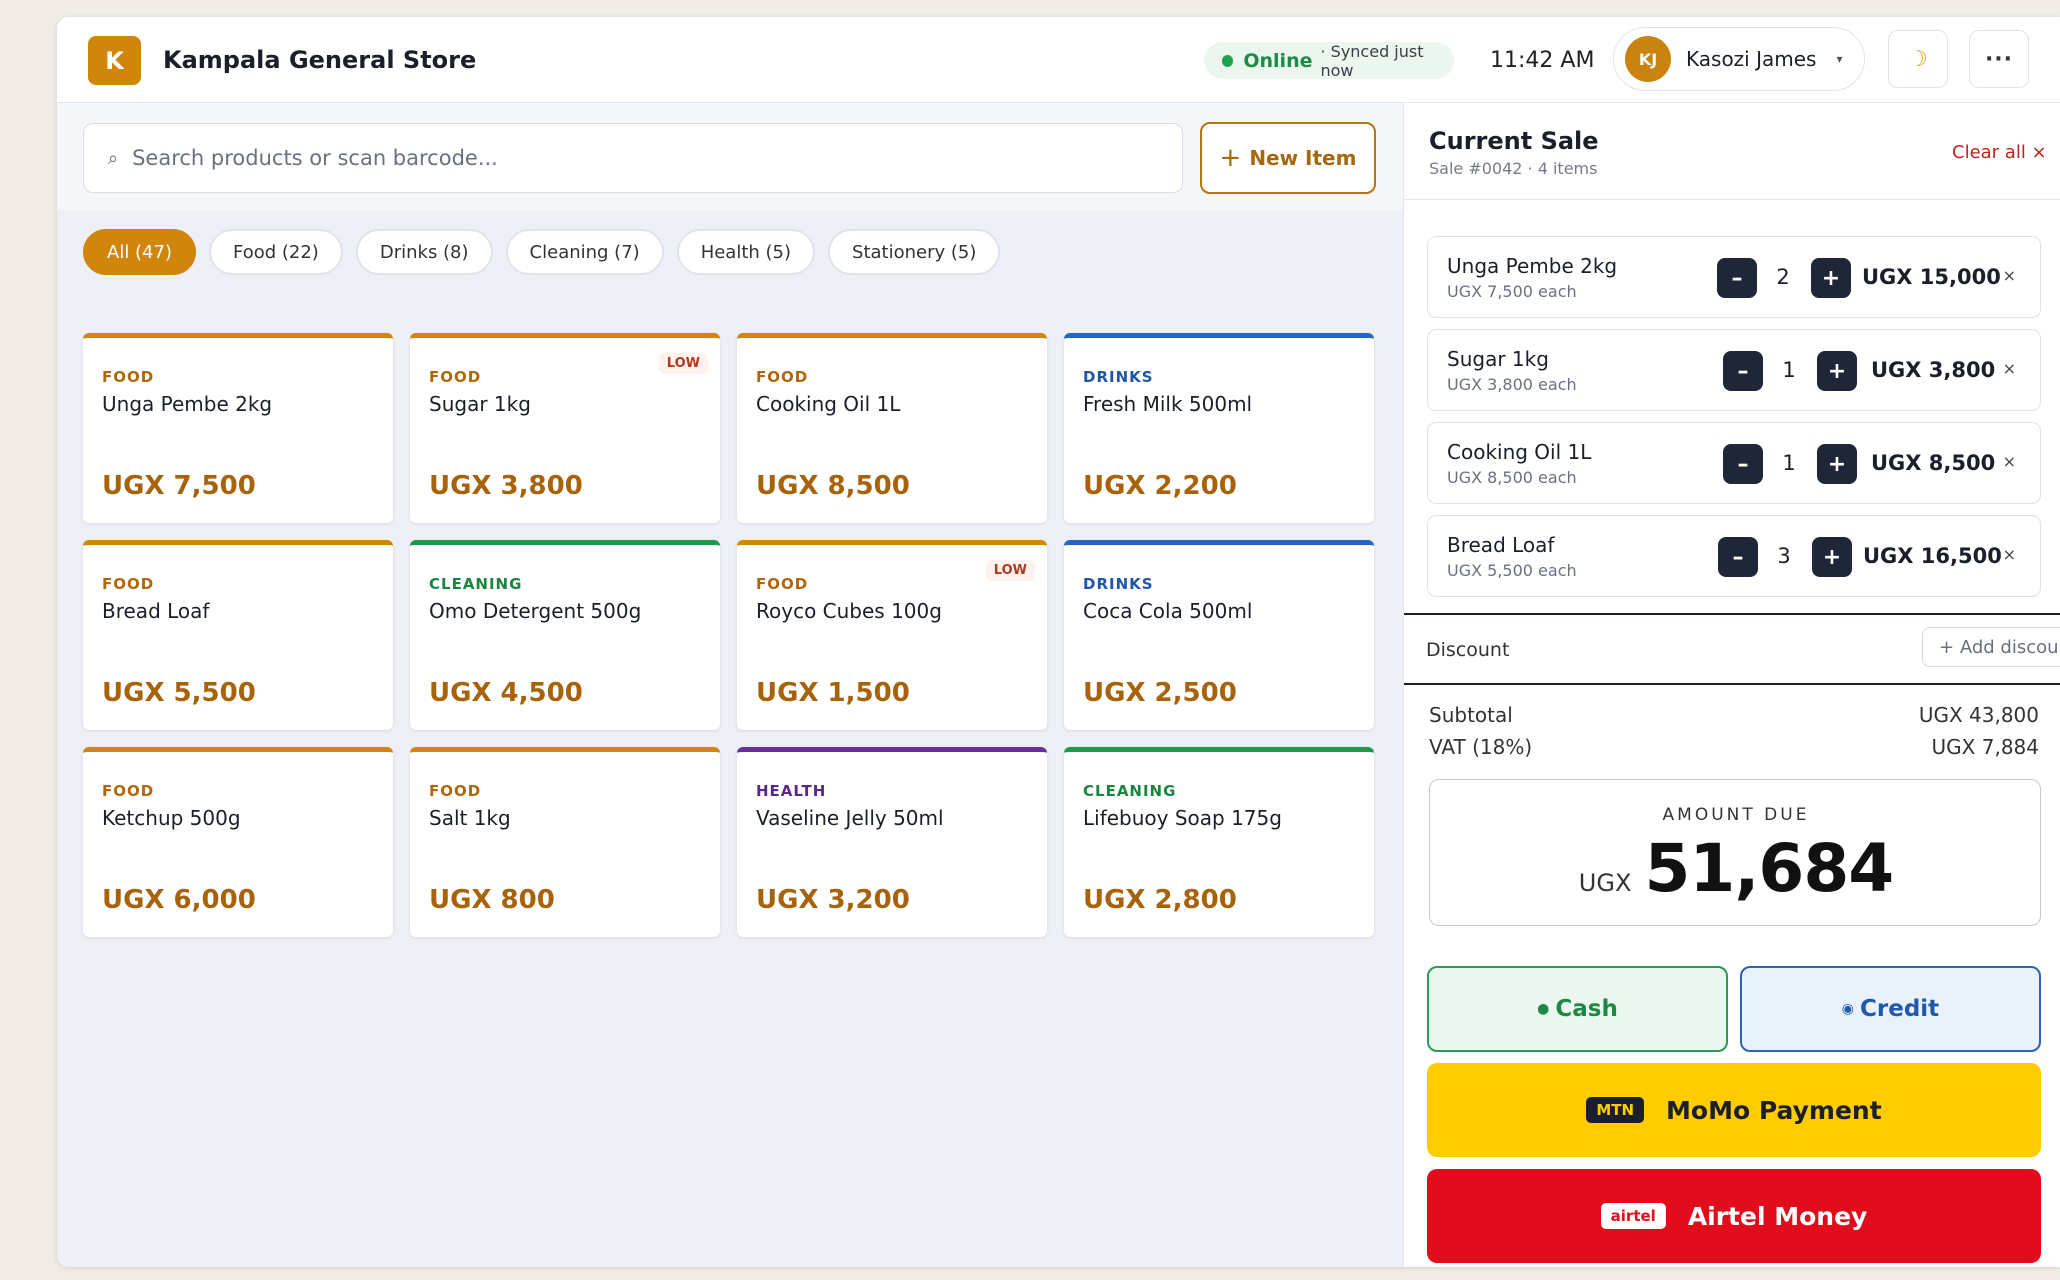  What do you see at coordinates (1633, 1216) in the screenshot?
I see `airtel-logo-icon: airtel` at bounding box center [1633, 1216].